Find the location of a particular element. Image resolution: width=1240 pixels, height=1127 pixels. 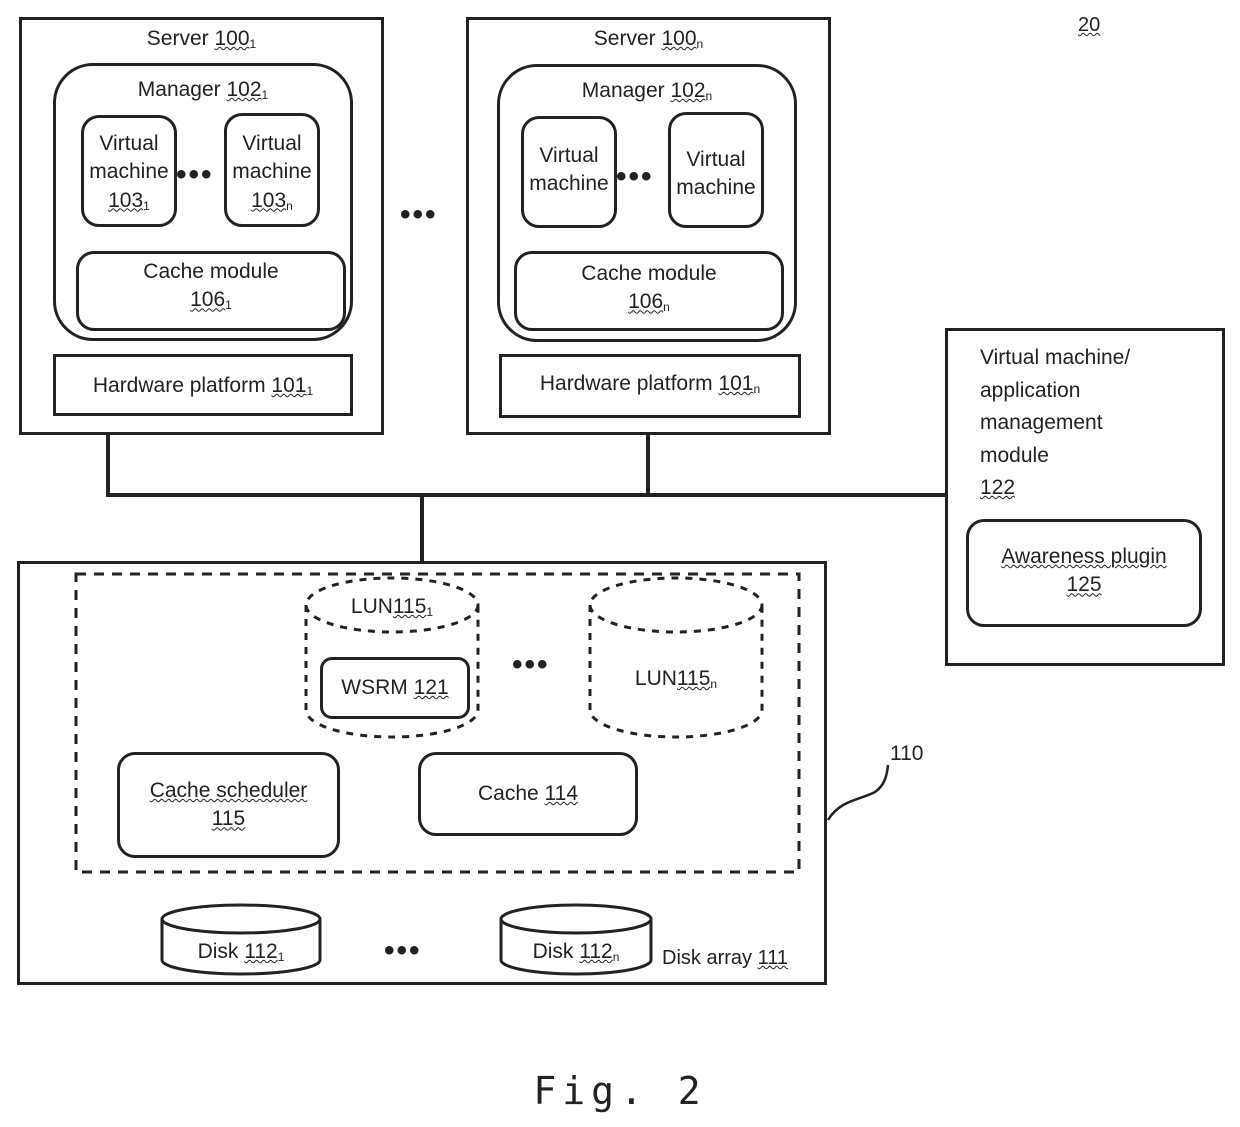

cache-label: Cache 114 is located at coordinates (528, 793).